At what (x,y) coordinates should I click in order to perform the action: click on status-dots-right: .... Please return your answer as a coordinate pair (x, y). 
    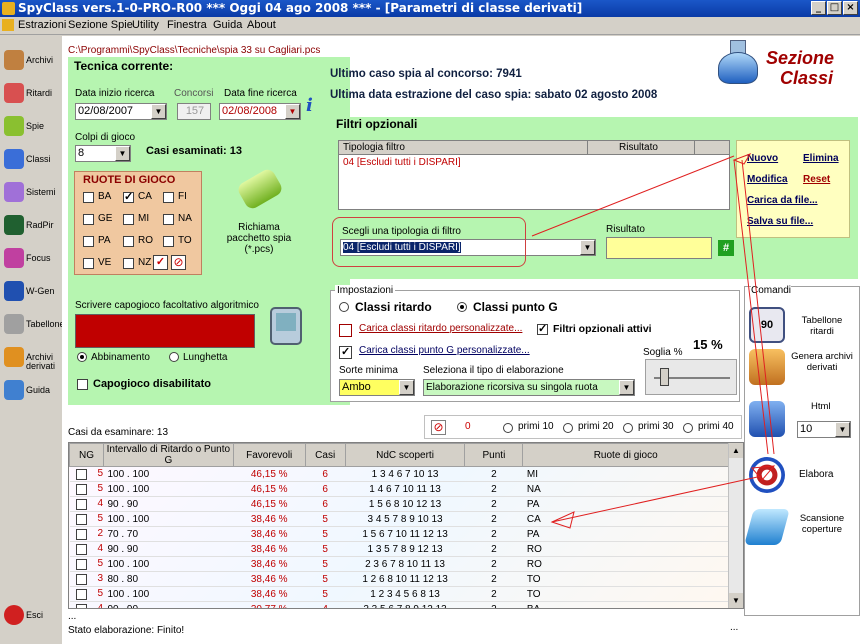
    Looking at the image, I should click on (734, 627).